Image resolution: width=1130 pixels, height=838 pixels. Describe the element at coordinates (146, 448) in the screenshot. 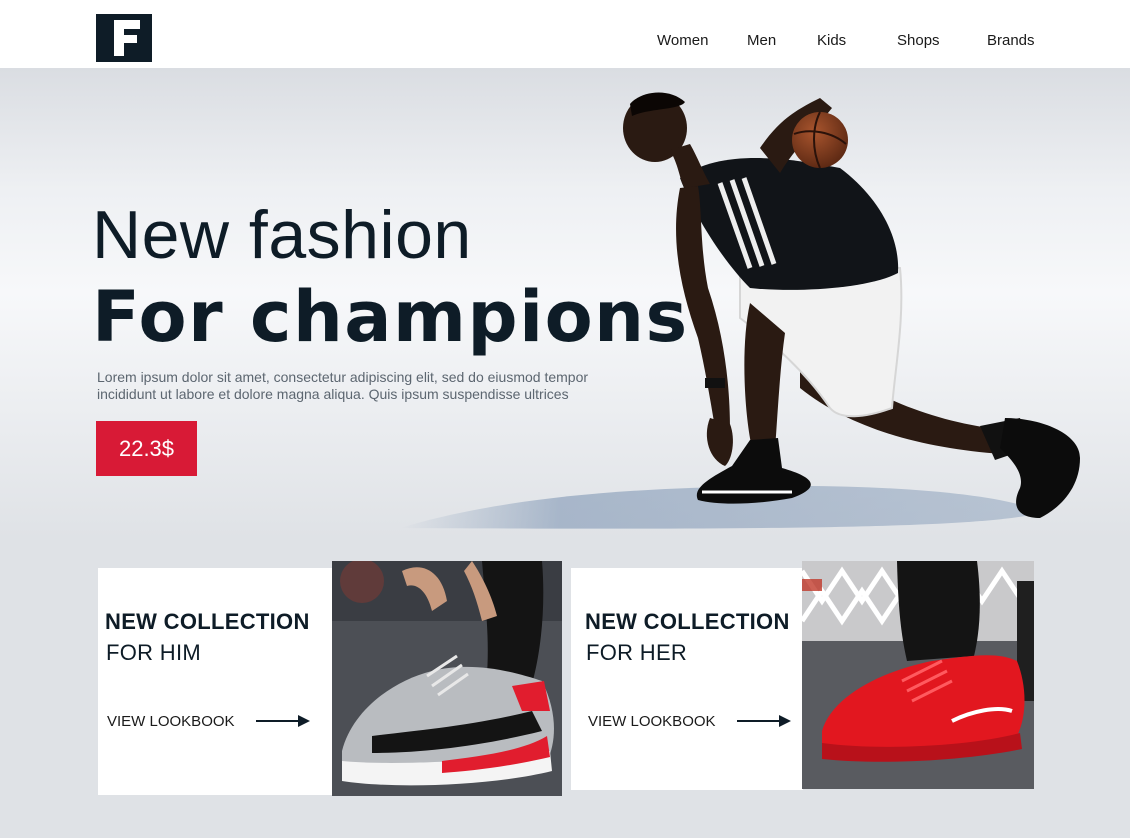

I see `price-button: 22.3$` at that location.